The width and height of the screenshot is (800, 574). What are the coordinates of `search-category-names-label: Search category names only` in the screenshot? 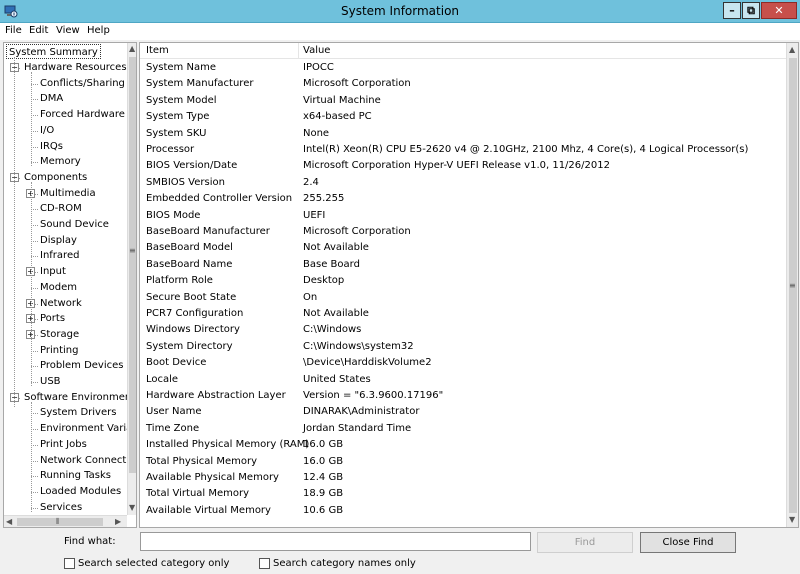 It's located at (344, 563).